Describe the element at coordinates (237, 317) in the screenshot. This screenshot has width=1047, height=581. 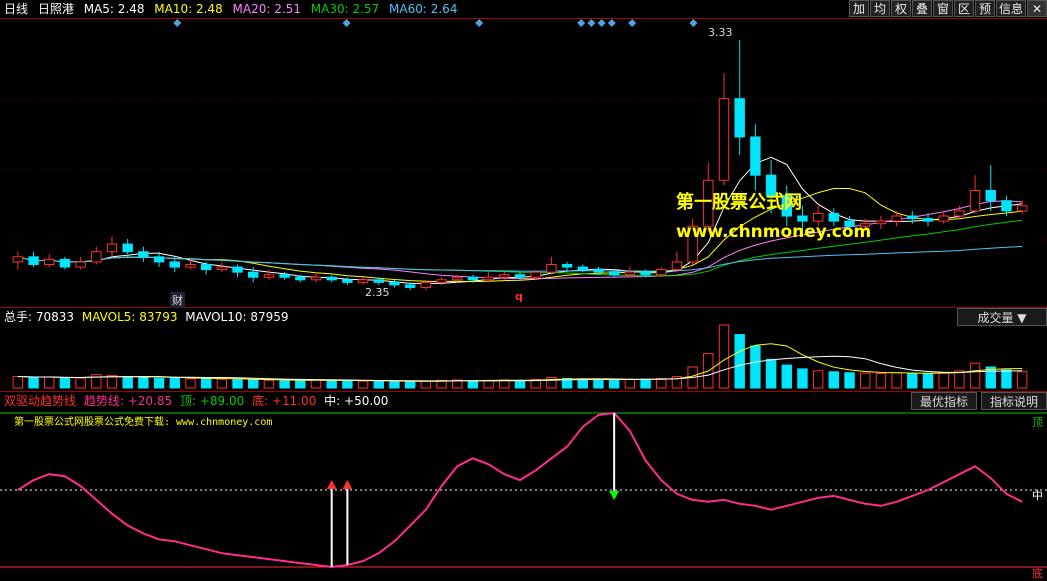
I see `mavol10-label: MAVOL10: 87959` at that location.